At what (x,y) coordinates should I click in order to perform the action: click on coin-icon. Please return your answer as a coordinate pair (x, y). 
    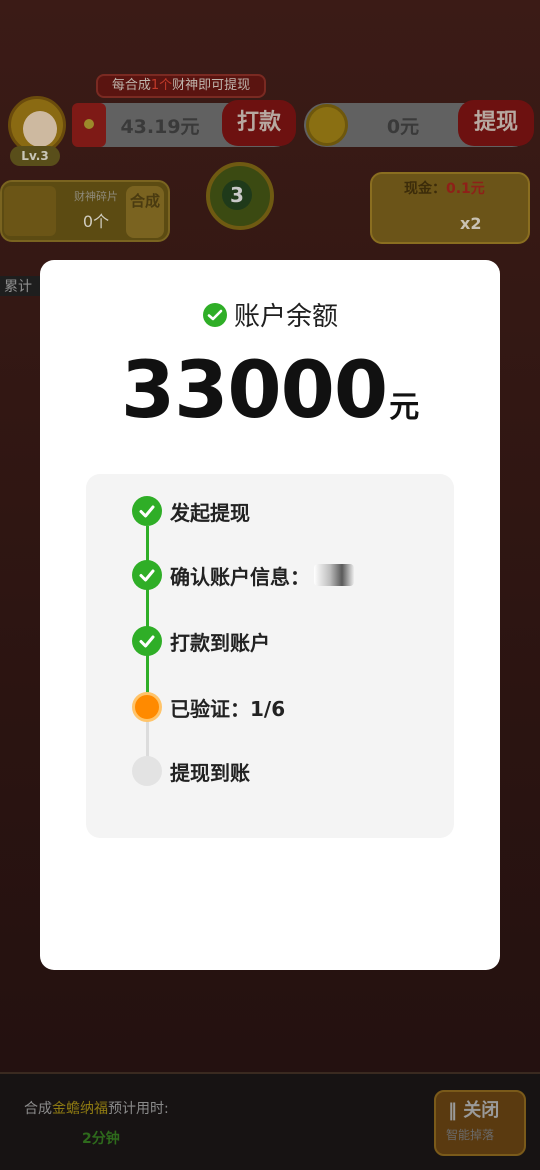
    Looking at the image, I should click on (327, 125).